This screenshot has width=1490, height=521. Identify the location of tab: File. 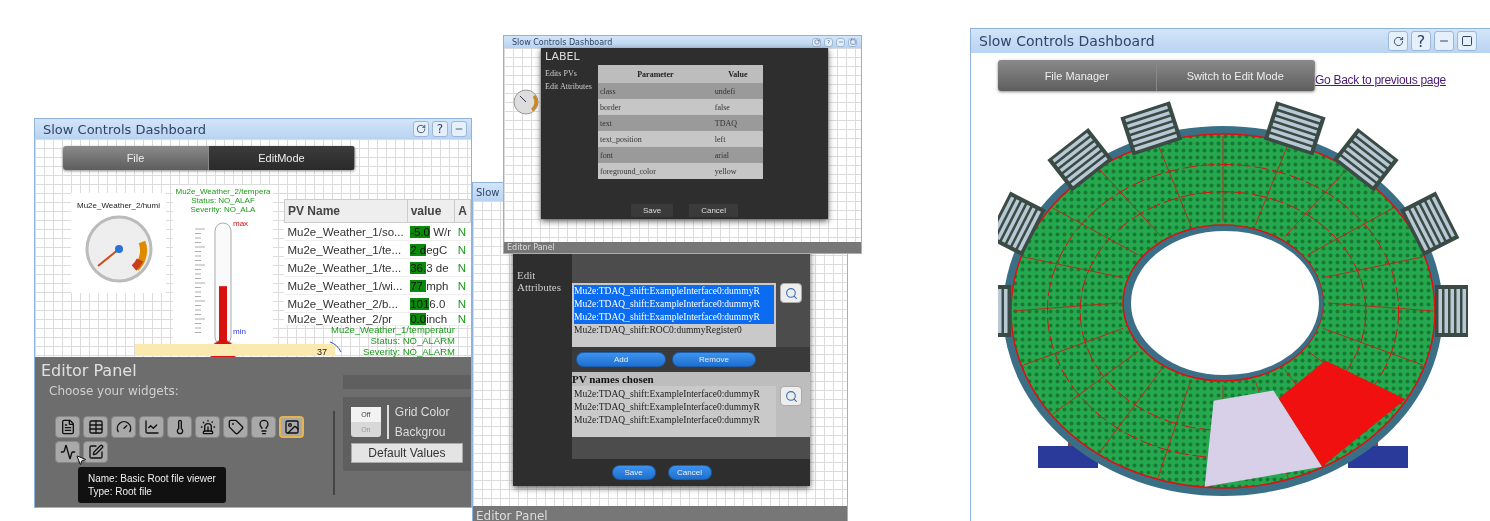
(136, 158).